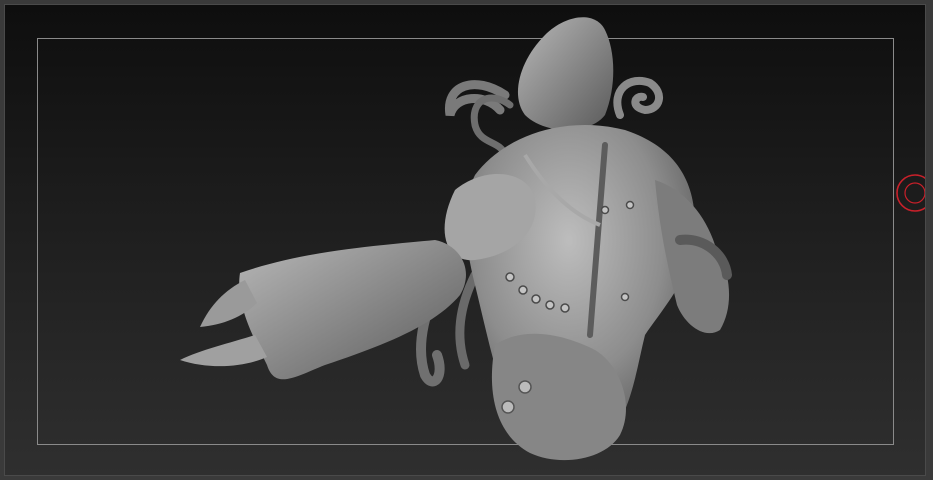  I want to click on rotation-pivot-icon, so click(910, 193).